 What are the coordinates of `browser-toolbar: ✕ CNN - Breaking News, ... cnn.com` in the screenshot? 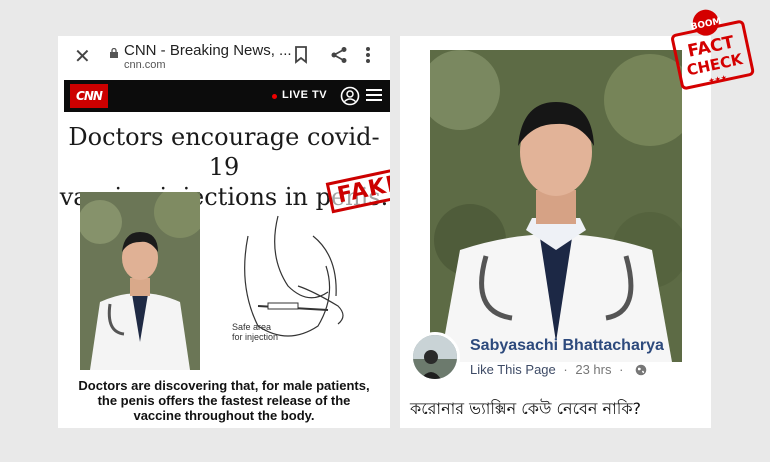 It's located at (224, 56).